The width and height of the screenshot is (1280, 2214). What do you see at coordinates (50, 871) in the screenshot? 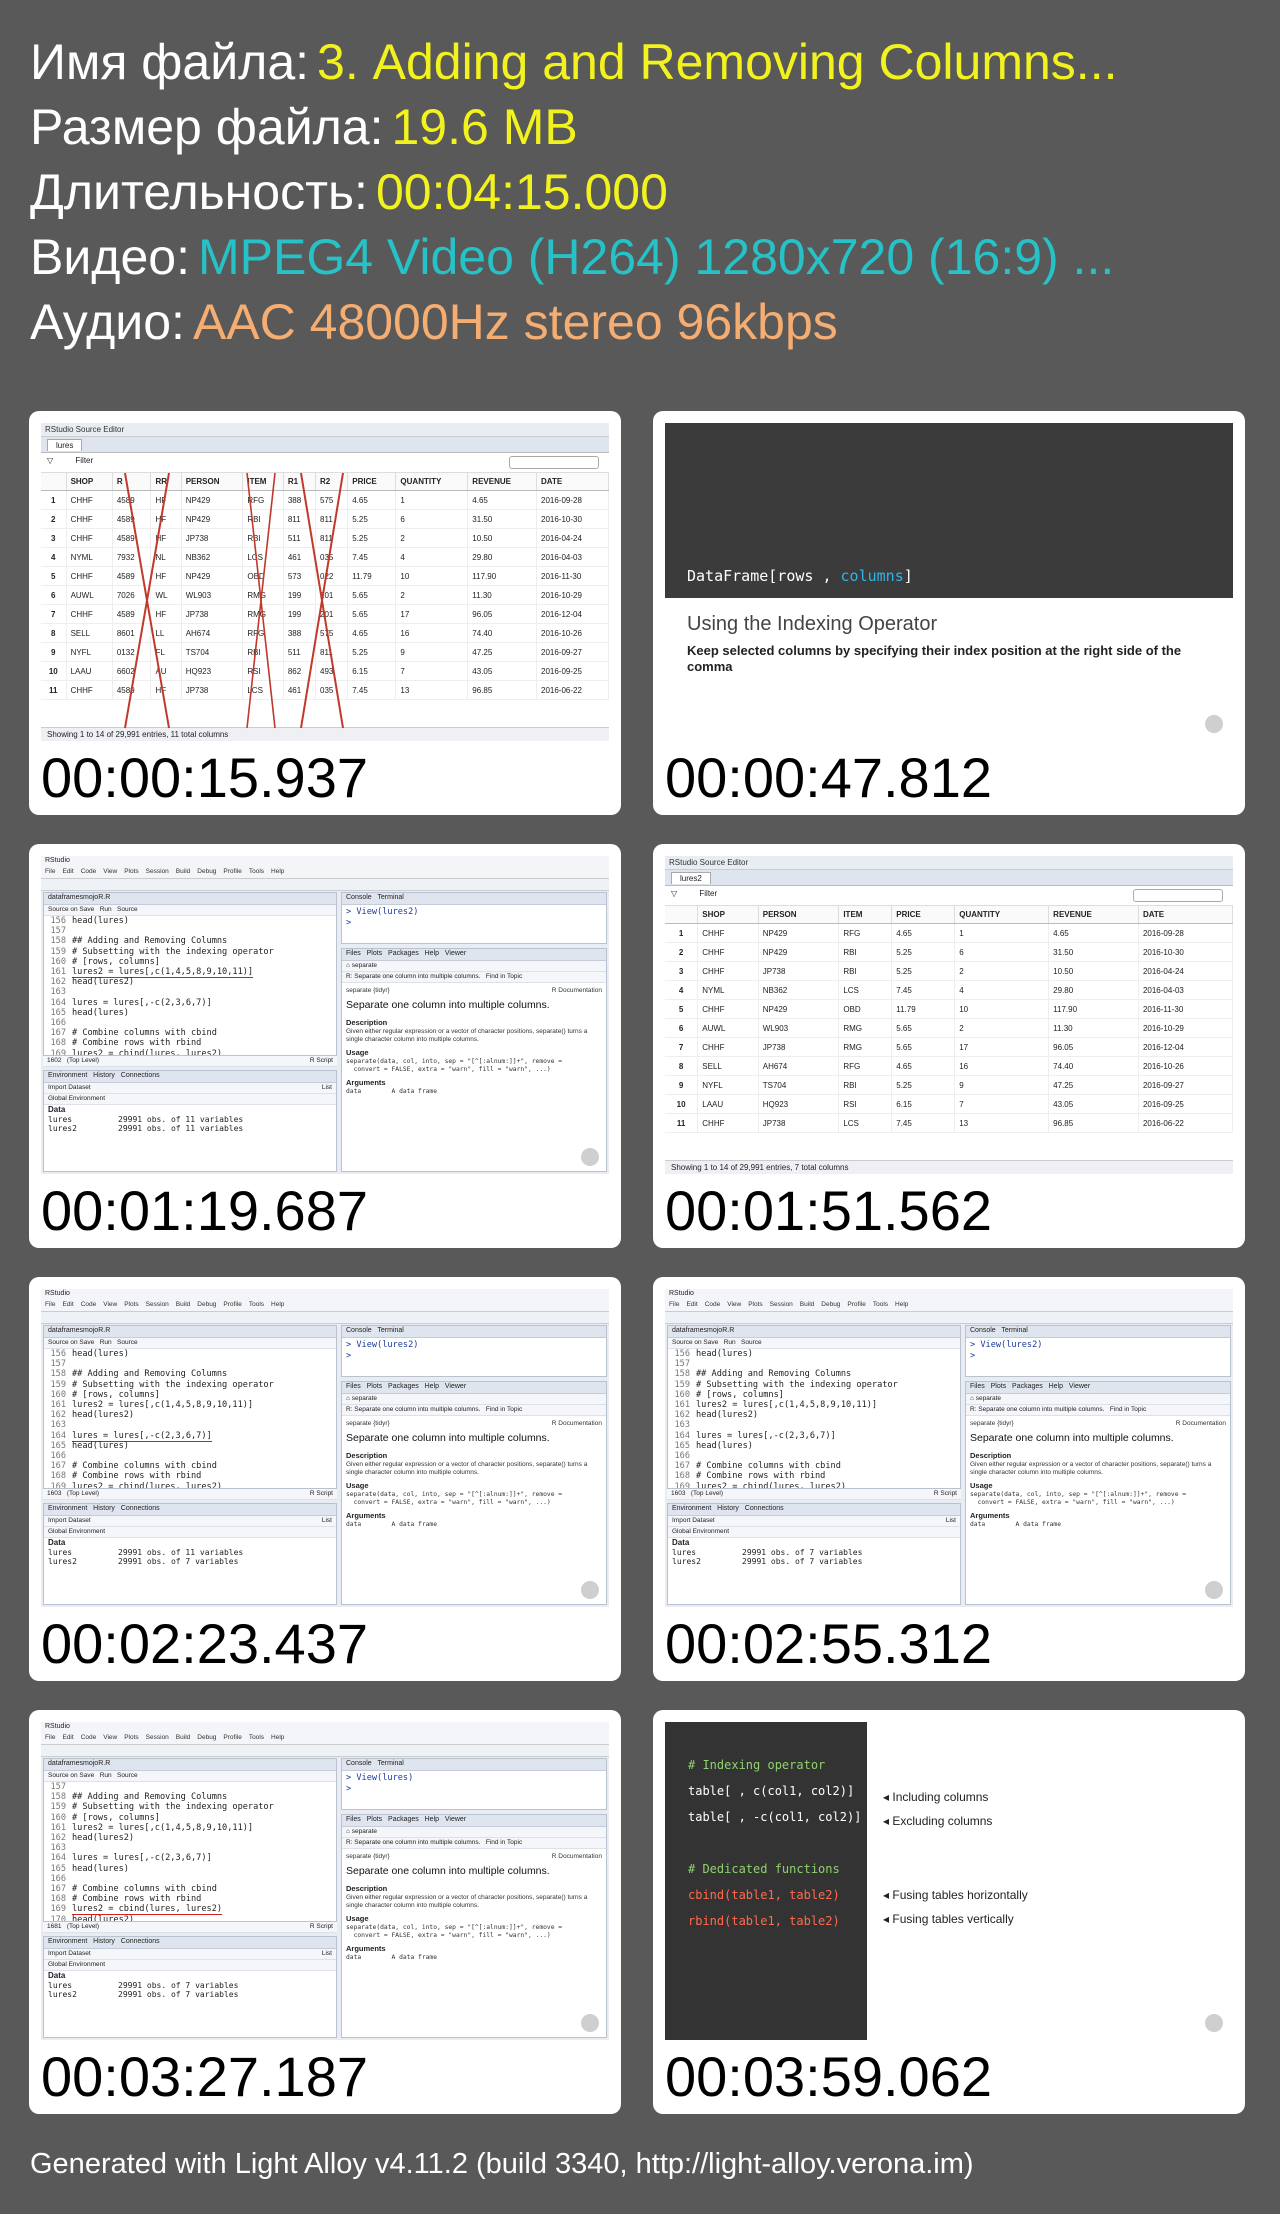
I see `menu-item: File` at bounding box center [50, 871].